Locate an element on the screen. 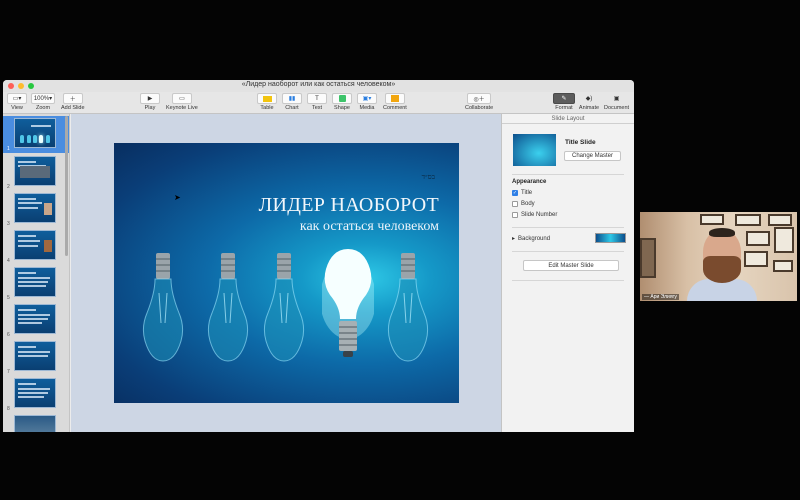 The width and height of the screenshot is (800, 500). master-title: Title Slide is located at coordinates (580, 142).